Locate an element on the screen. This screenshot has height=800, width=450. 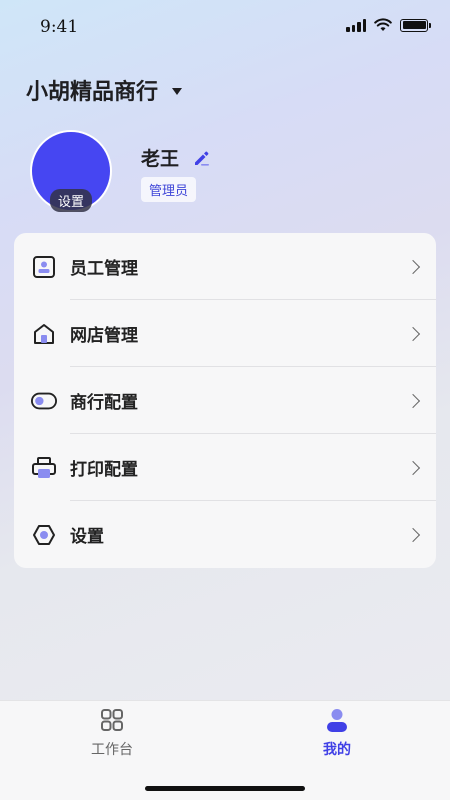
user-name: 老王 is located at coordinates (160, 159).